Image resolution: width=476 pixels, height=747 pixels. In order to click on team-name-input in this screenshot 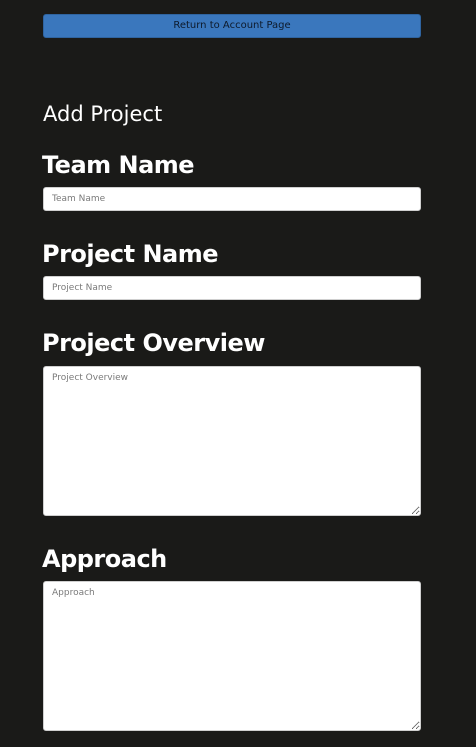, I will do `click(232, 199)`.